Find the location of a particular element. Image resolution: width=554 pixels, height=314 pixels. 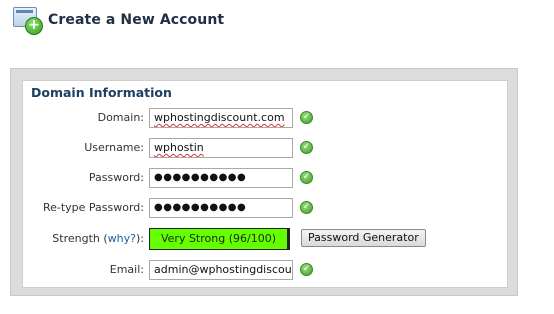

email-row: Email: admin@wphostingdiscount ✓ is located at coordinates (277, 270).